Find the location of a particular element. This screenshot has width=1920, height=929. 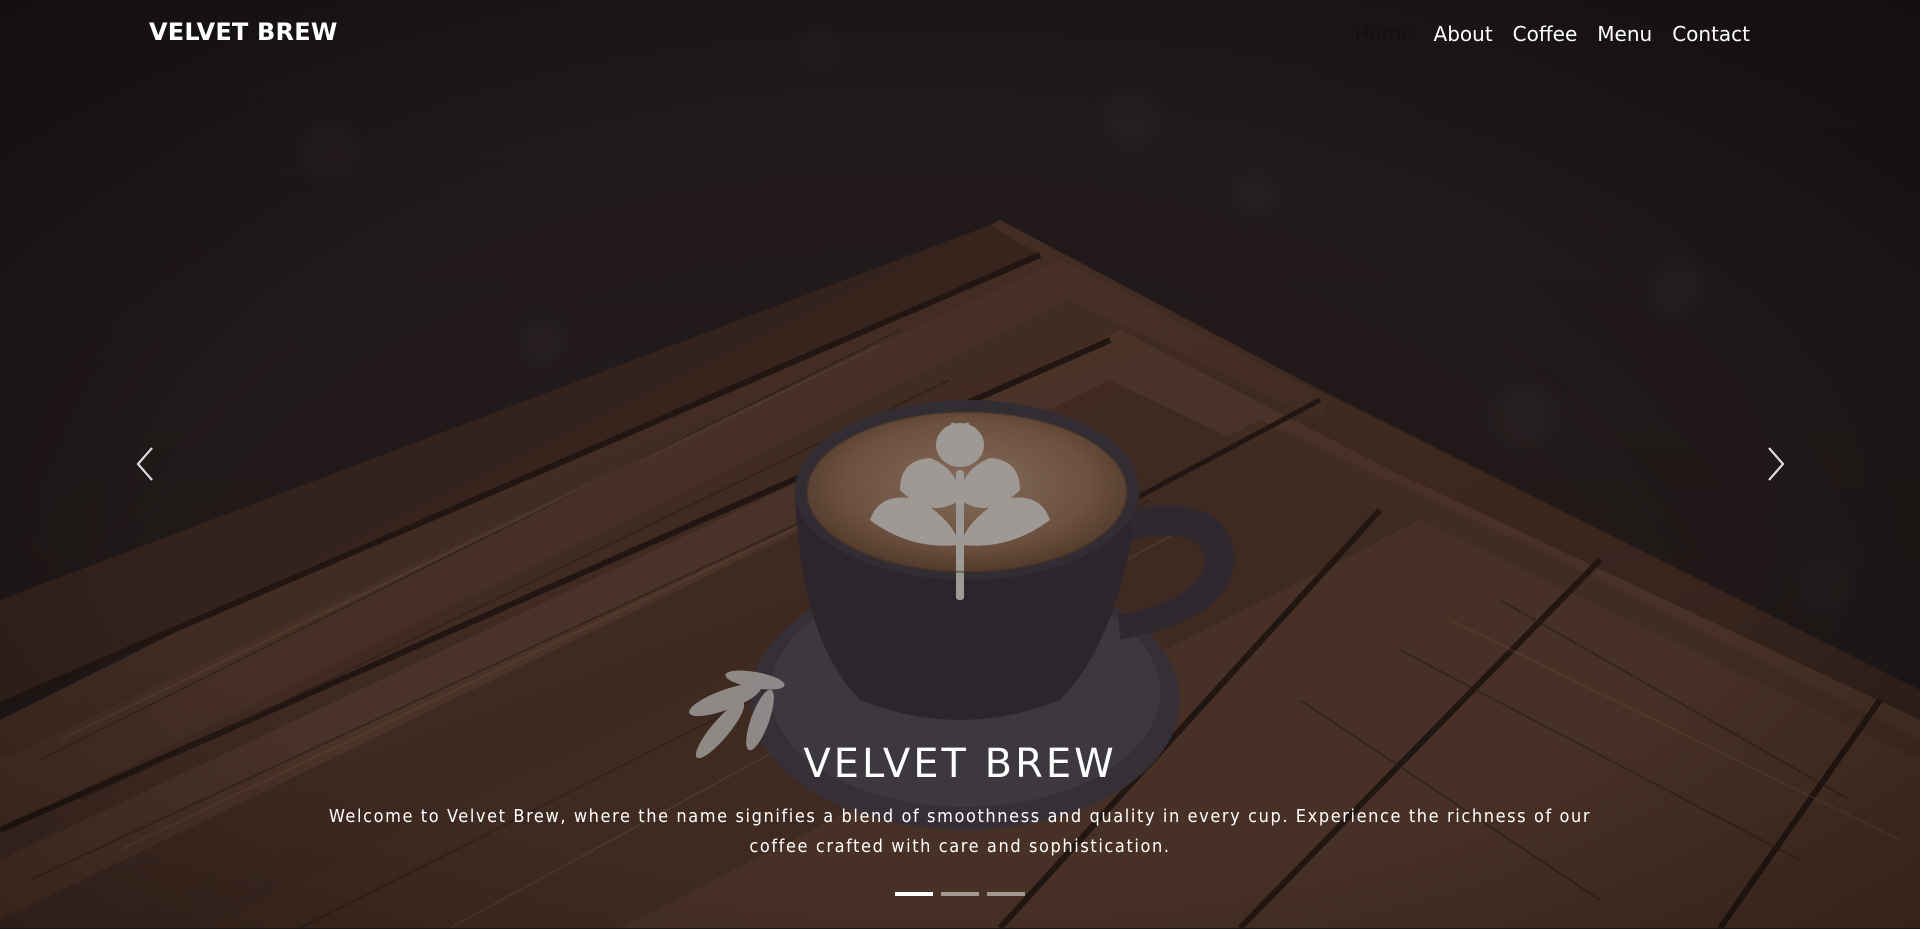

main-nav: Home About Coffee Menu Contact is located at coordinates (1552, 34).